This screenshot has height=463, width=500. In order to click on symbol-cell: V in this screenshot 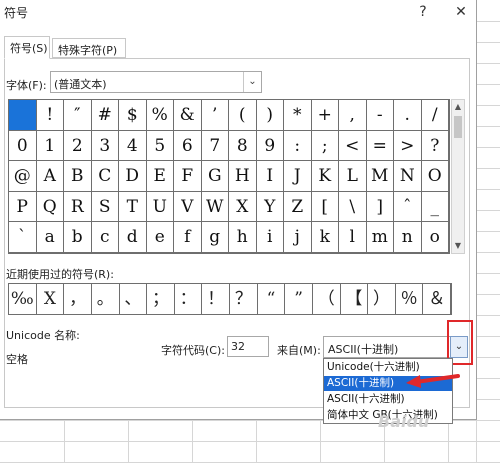, I will do `click(188, 207)`.